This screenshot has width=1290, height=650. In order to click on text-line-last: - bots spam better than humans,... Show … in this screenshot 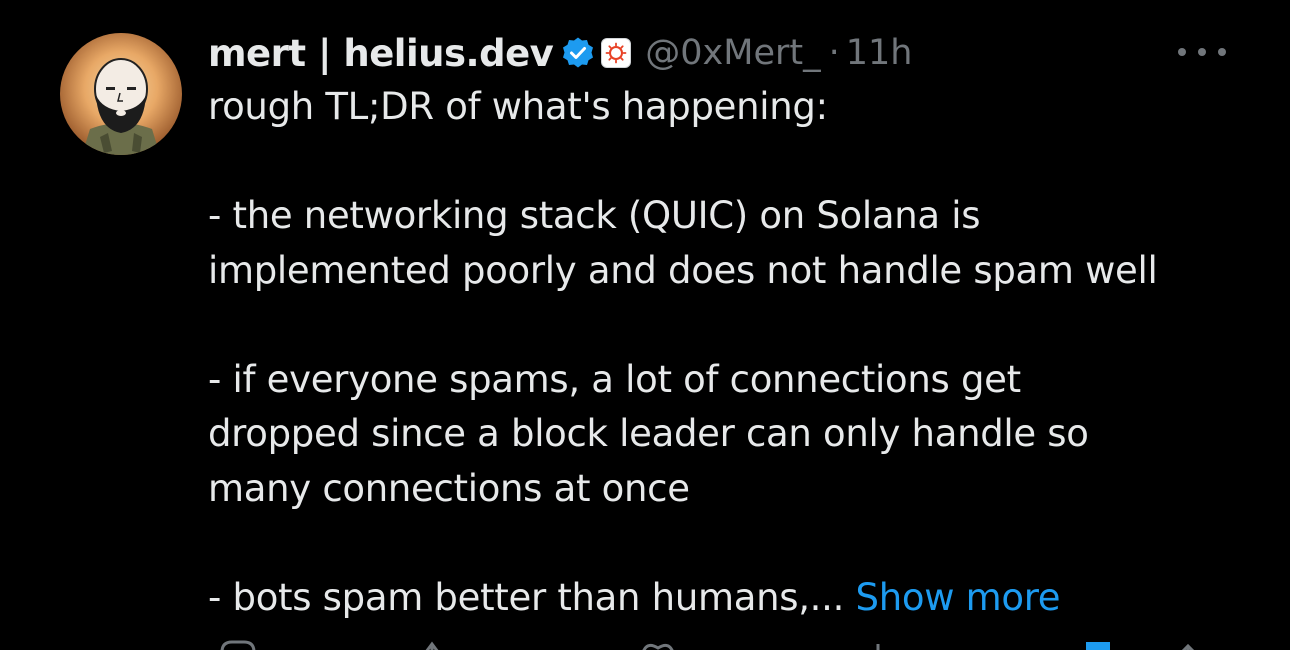, I will do `click(738, 598)`.